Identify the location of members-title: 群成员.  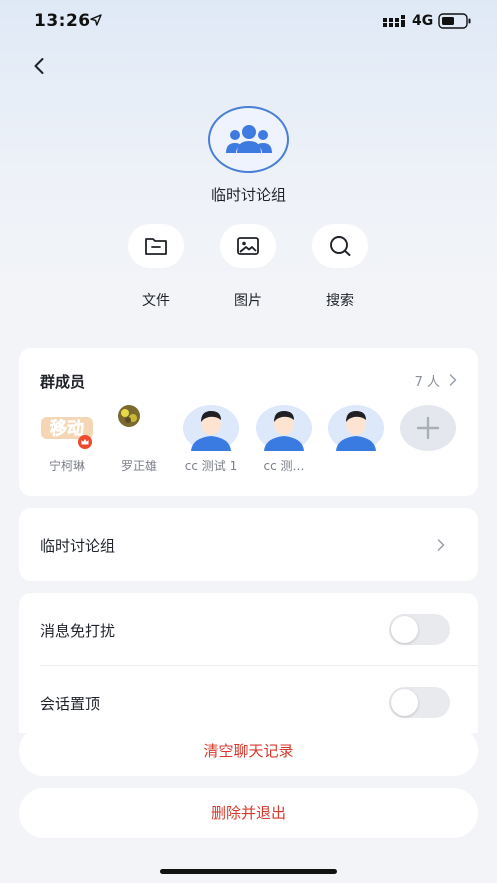
(63, 382).